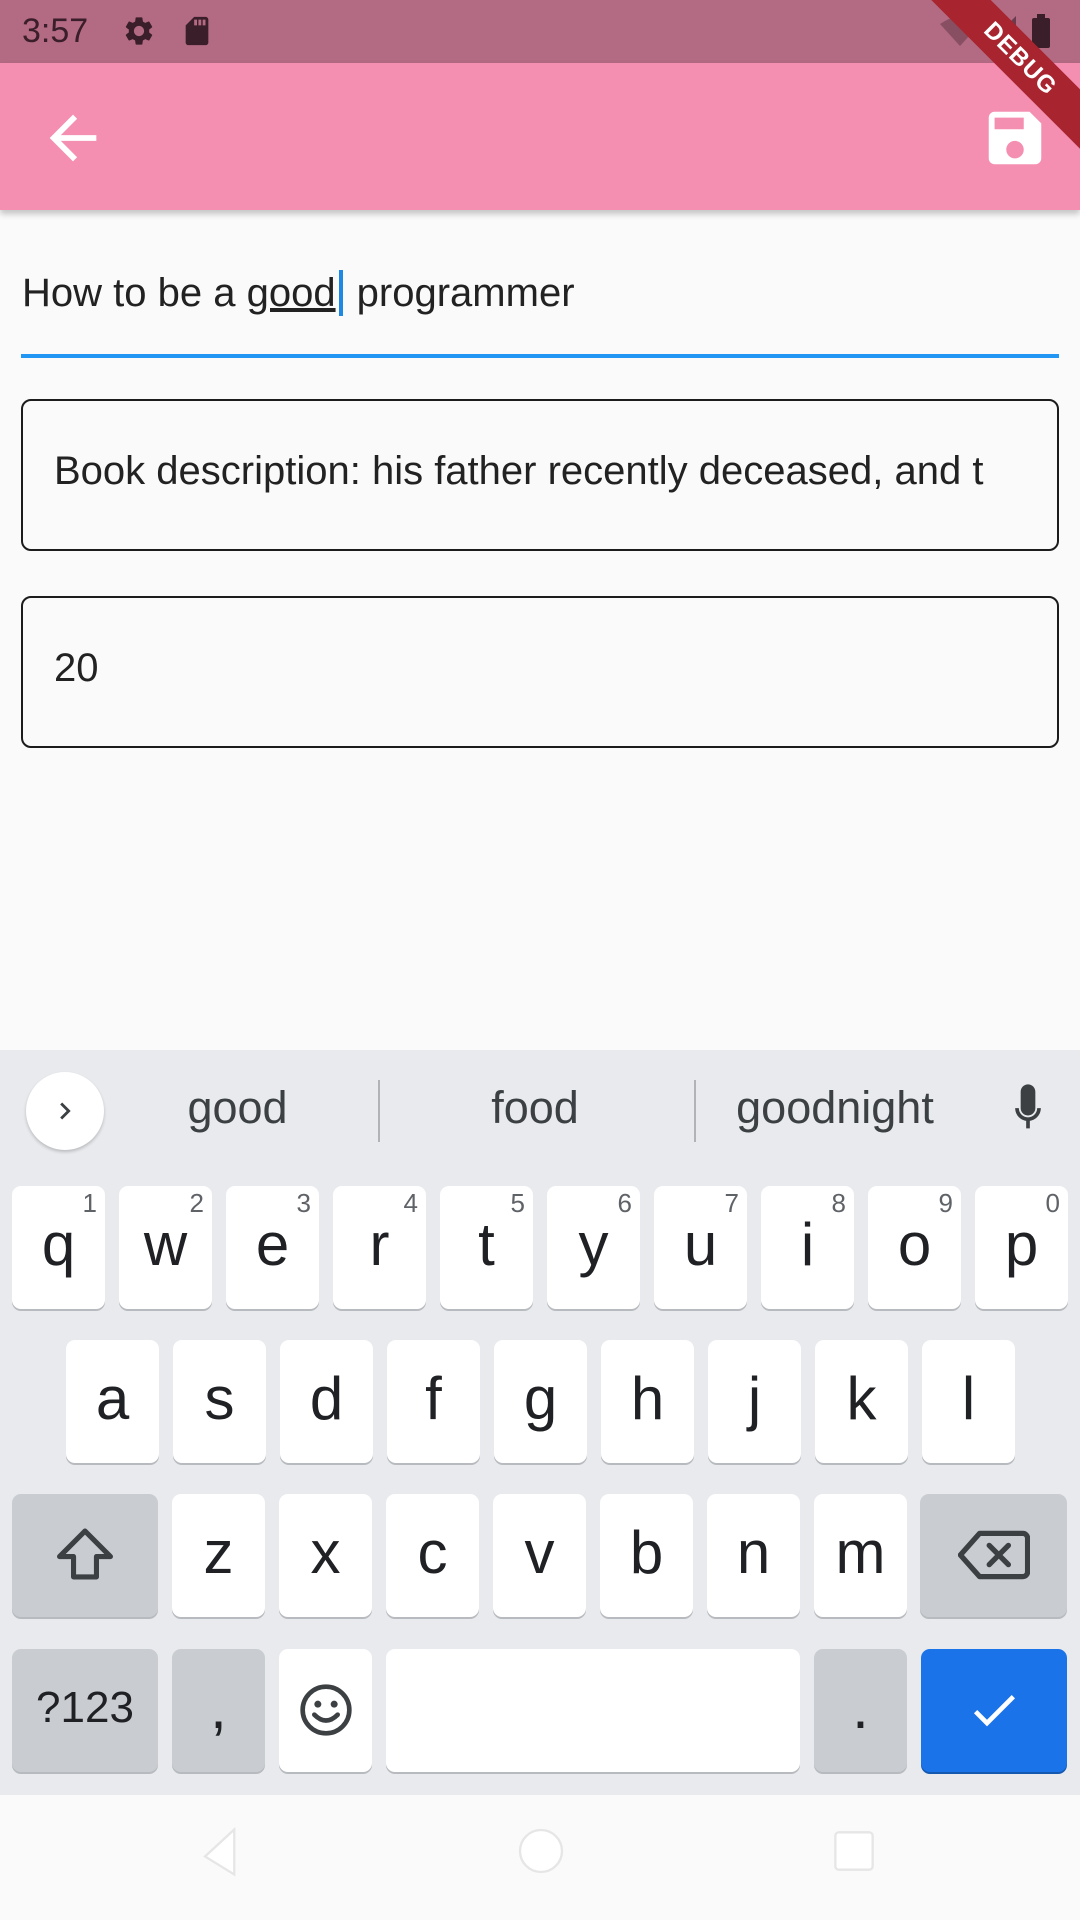  I want to click on key-t: t5, so click(486, 1247).